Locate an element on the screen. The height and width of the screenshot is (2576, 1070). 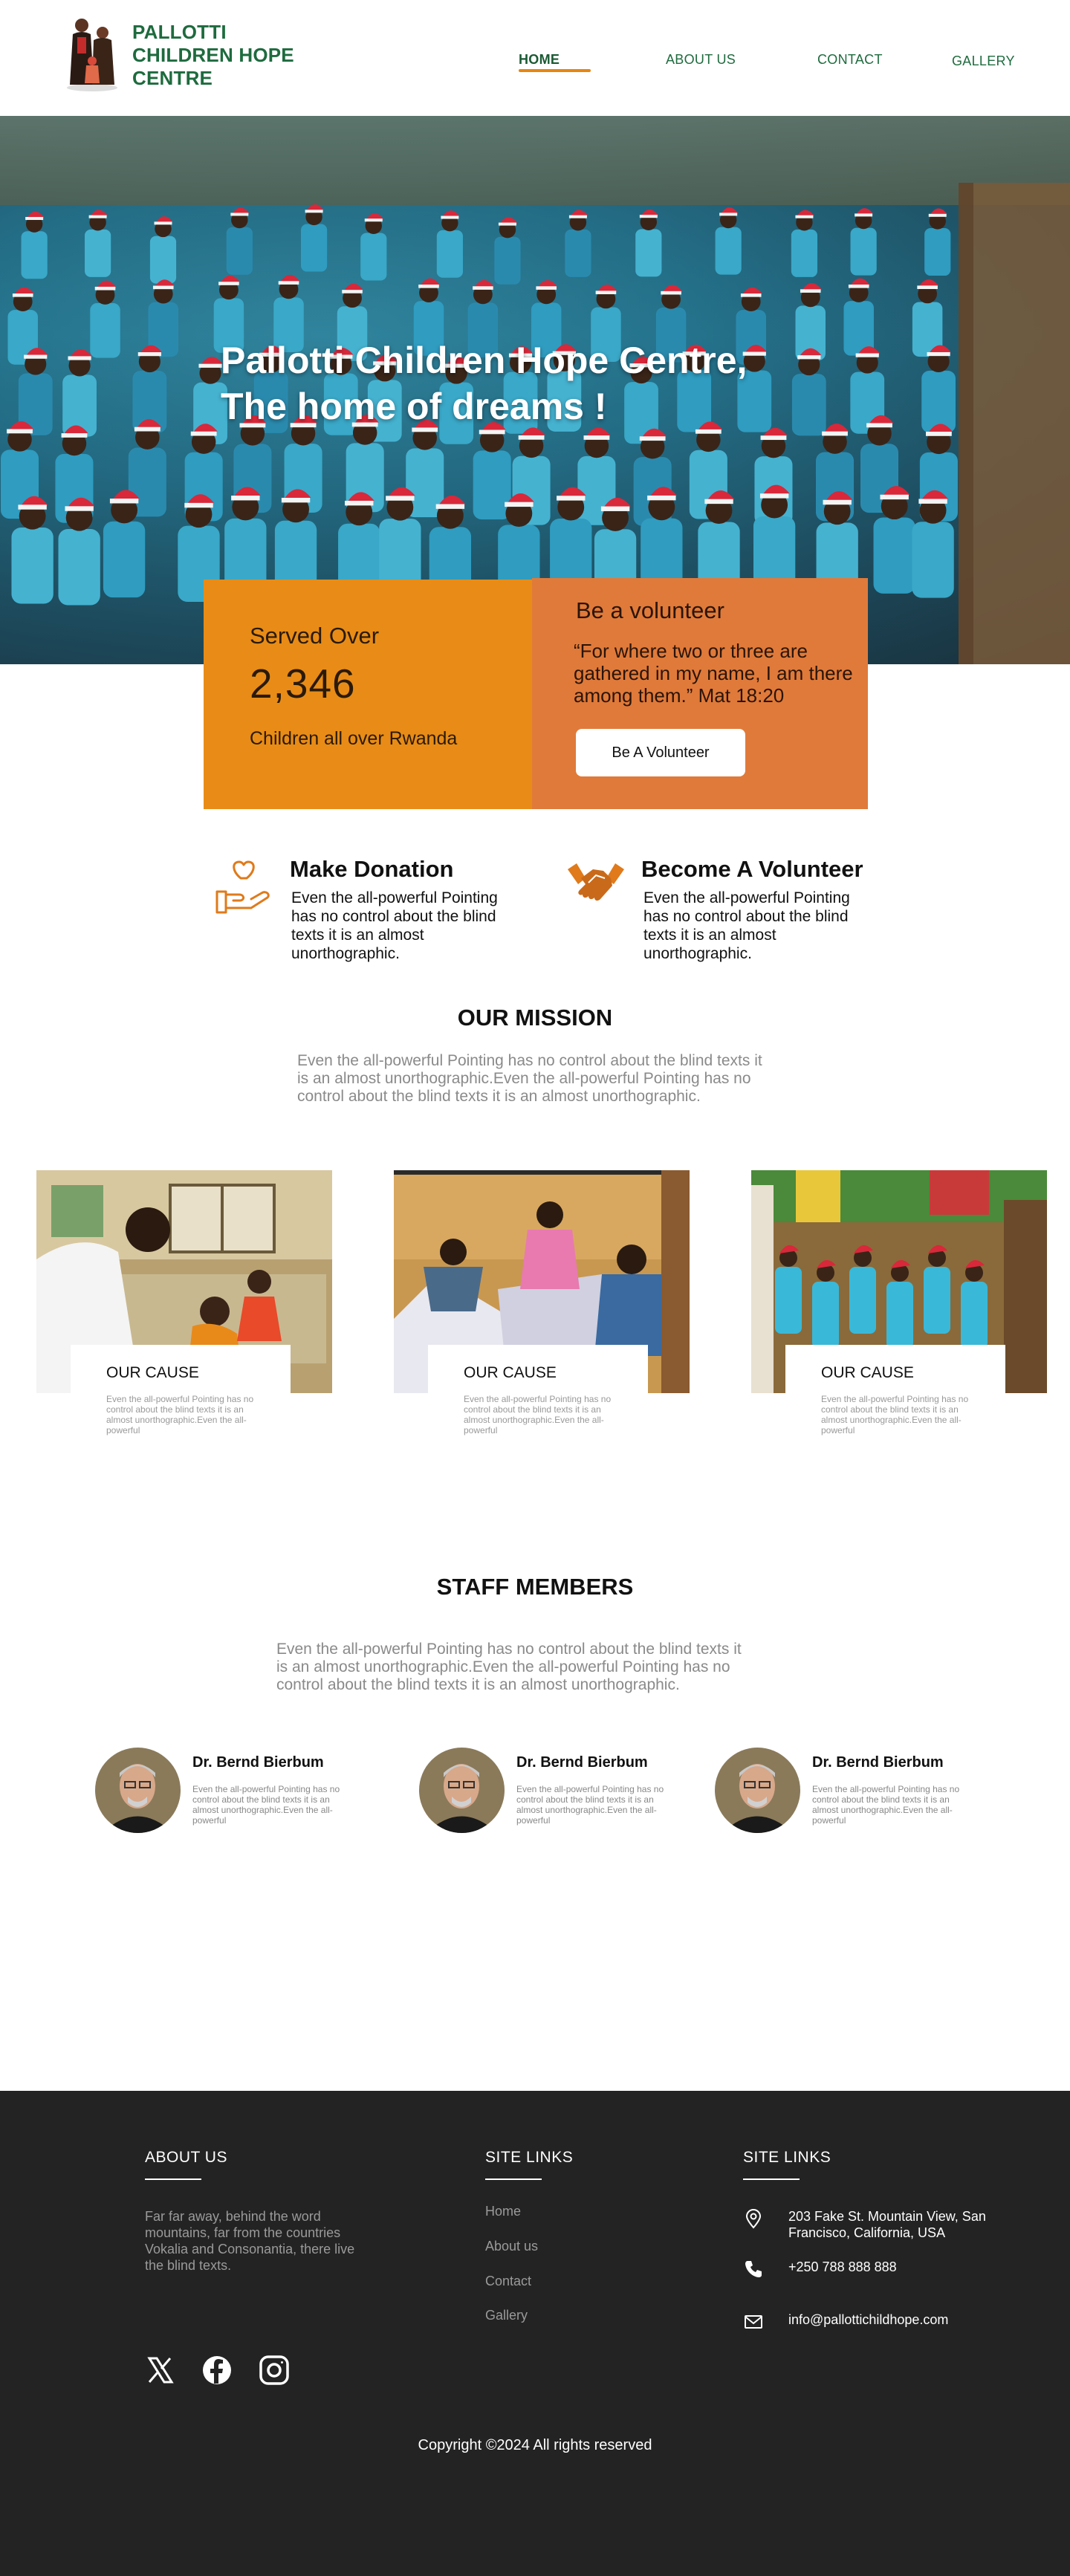
footer-about-title: ABOUT US is located at coordinates (186, 2157).